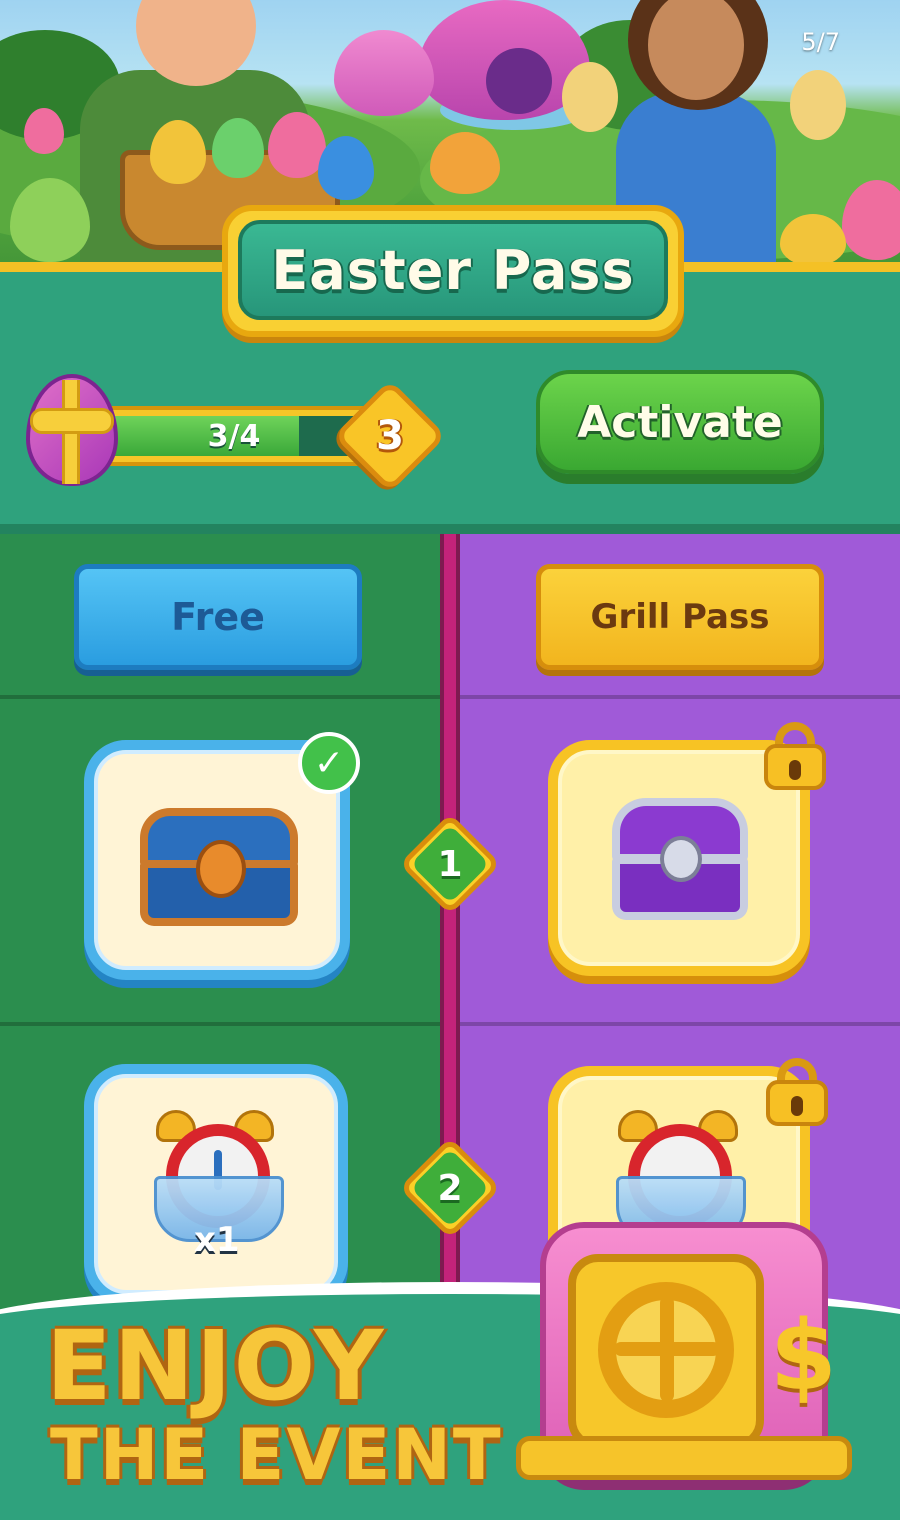  I want to click on safe-base, so click(684, 1458).